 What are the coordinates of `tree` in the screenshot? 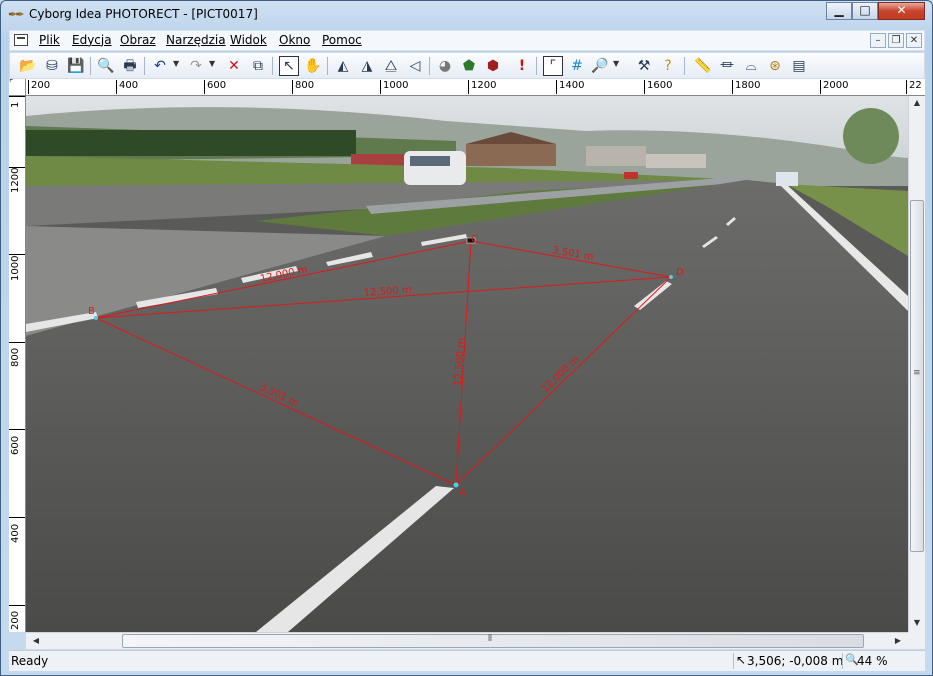 It's located at (871, 136).